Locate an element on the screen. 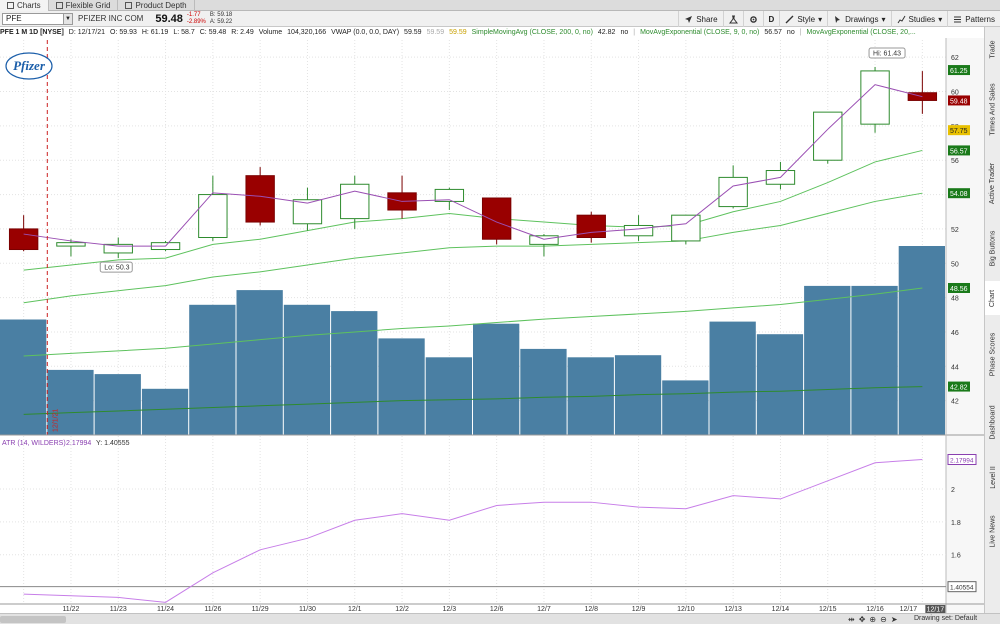 This screenshot has width=1000, height=625. patterns-button: Patterns is located at coordinates (973, 19).